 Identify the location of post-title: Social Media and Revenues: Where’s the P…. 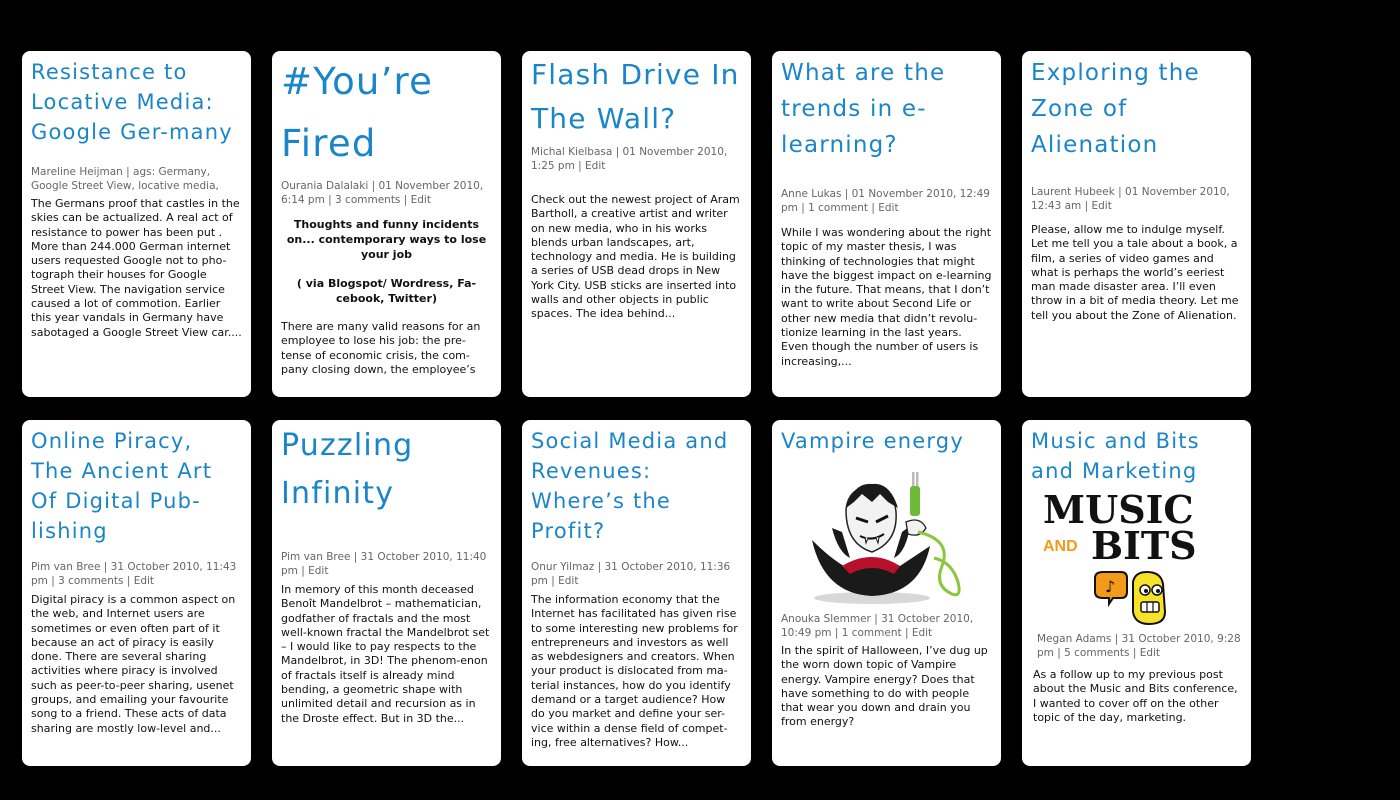
(636, 486).